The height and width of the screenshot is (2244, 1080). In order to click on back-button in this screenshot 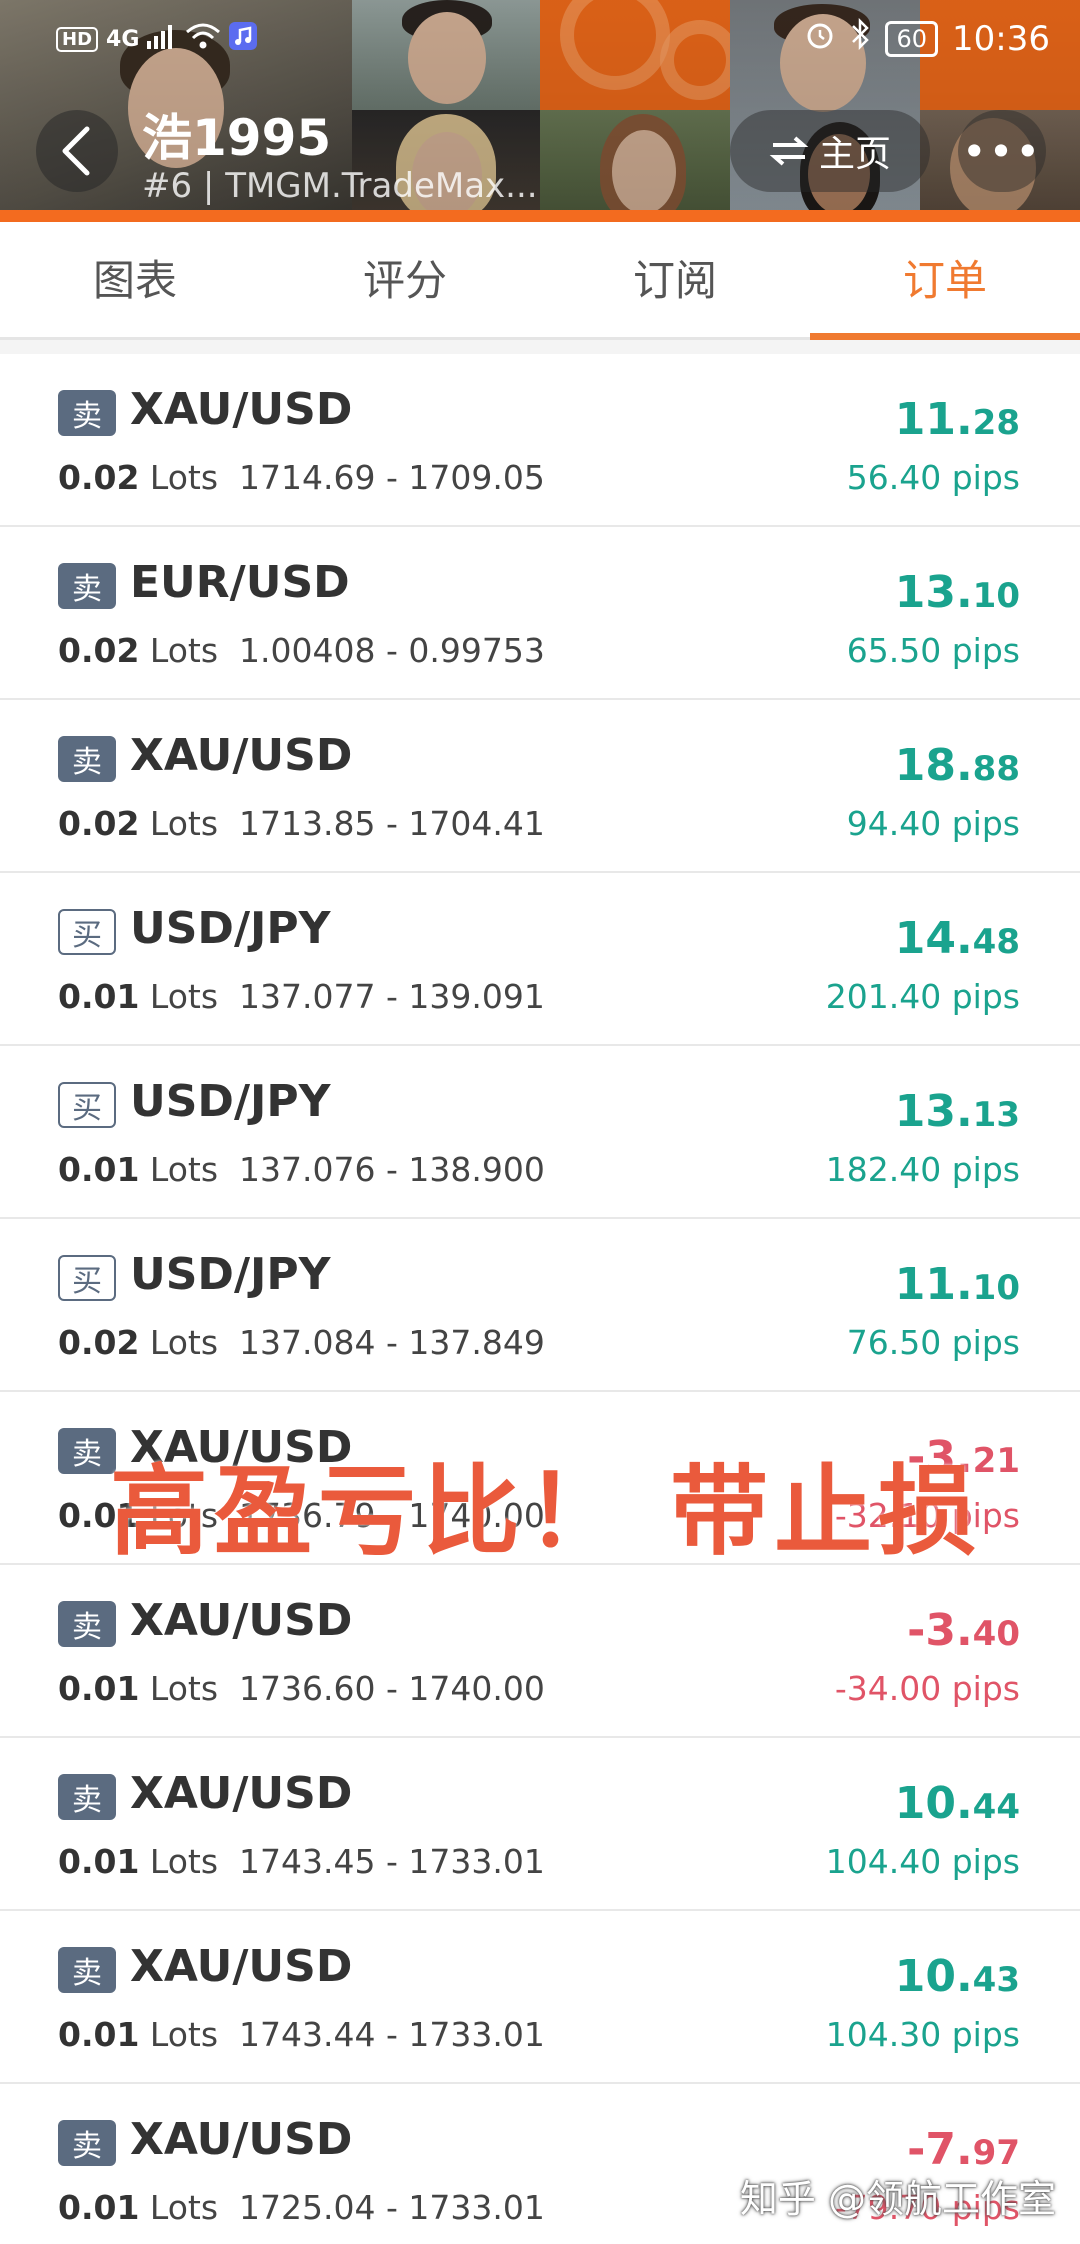, I will do `click(77, 151)`.